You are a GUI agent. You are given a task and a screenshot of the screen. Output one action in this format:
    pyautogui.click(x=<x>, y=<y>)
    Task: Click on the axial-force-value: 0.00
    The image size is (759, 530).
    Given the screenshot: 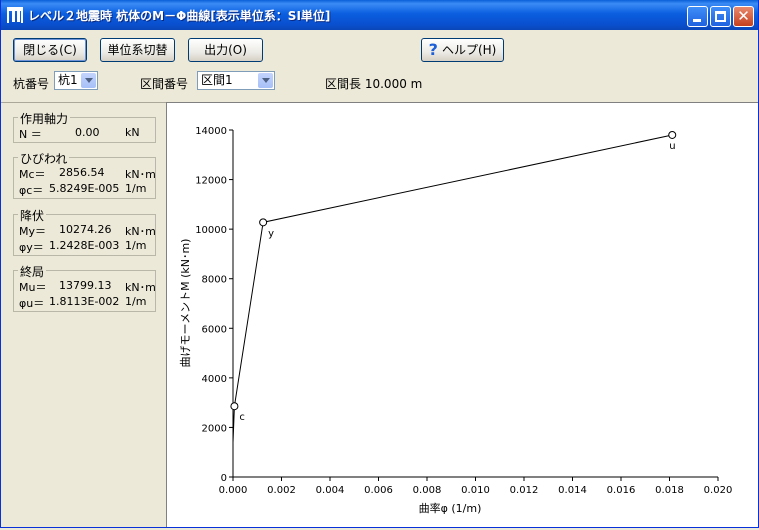 What is the action you would take?
    pyautogui.click(x=87, y=132)
    